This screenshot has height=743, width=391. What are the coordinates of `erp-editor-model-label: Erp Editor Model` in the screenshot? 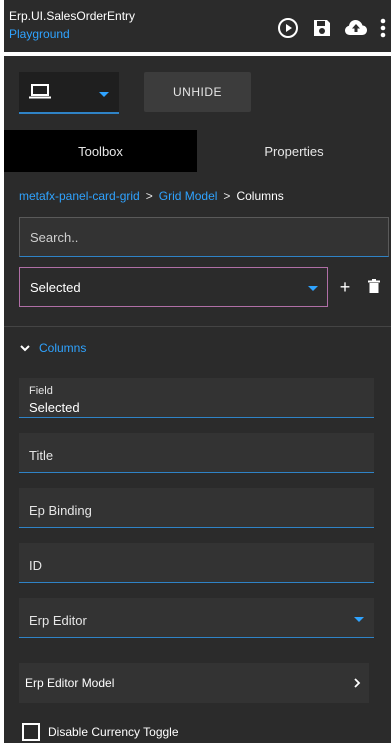 It's located at (70, 683).